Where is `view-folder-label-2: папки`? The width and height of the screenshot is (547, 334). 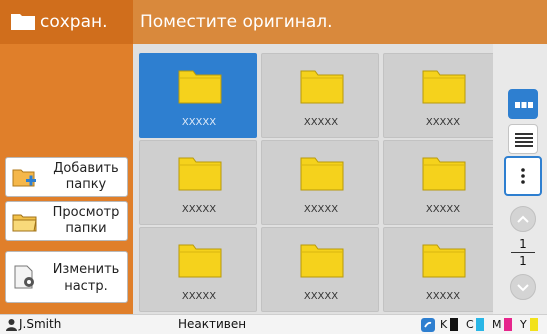
view-folder-label-2: папки is located at coordinates (86, 228).